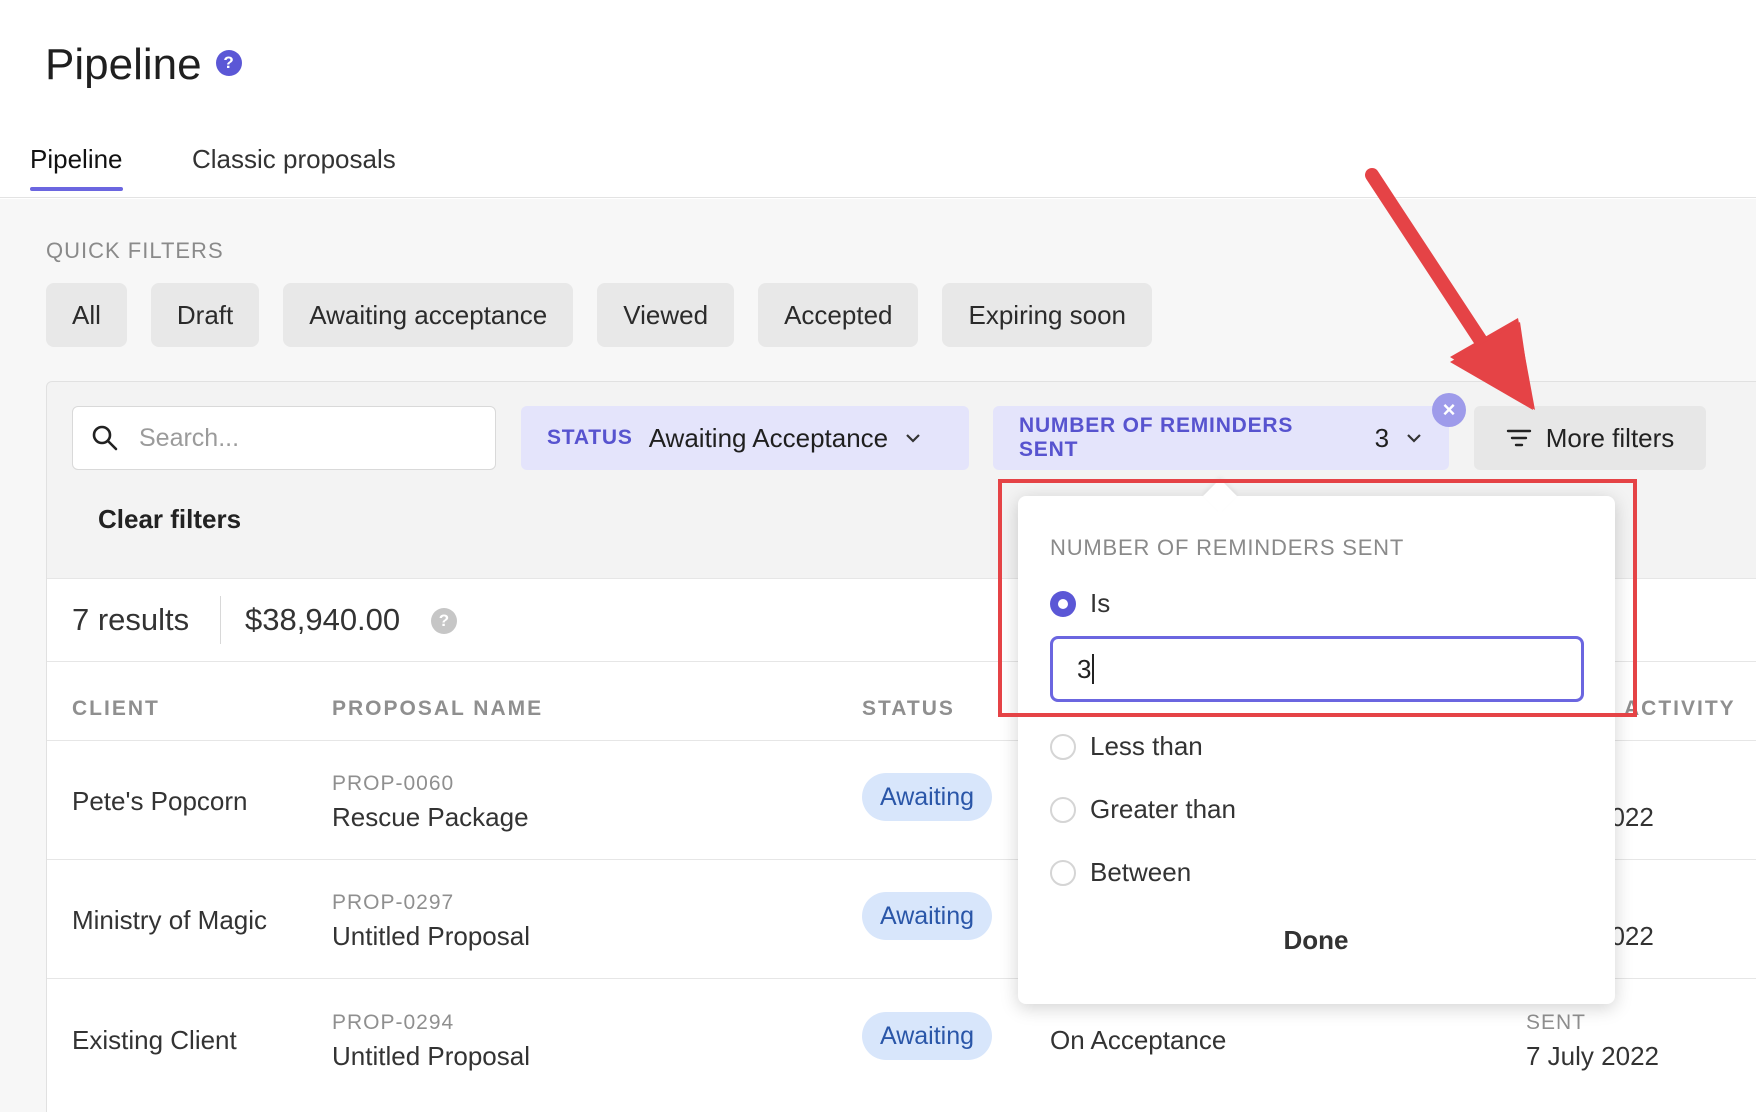 Image resolution: width=1756 pixels, height=1112 pixels. Describe the element at coordinates (838, 315) in the screenshot. I see `quick-filter-accepted: Accepted` at that location.